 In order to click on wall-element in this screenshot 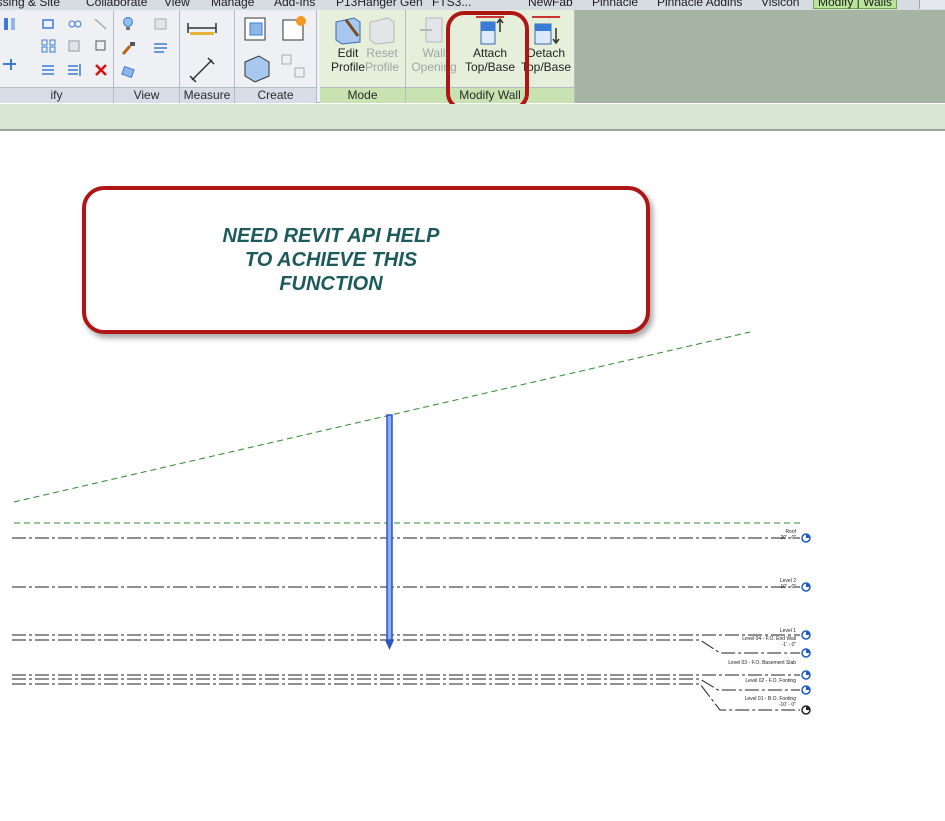, I will do `click(389, 532)`.